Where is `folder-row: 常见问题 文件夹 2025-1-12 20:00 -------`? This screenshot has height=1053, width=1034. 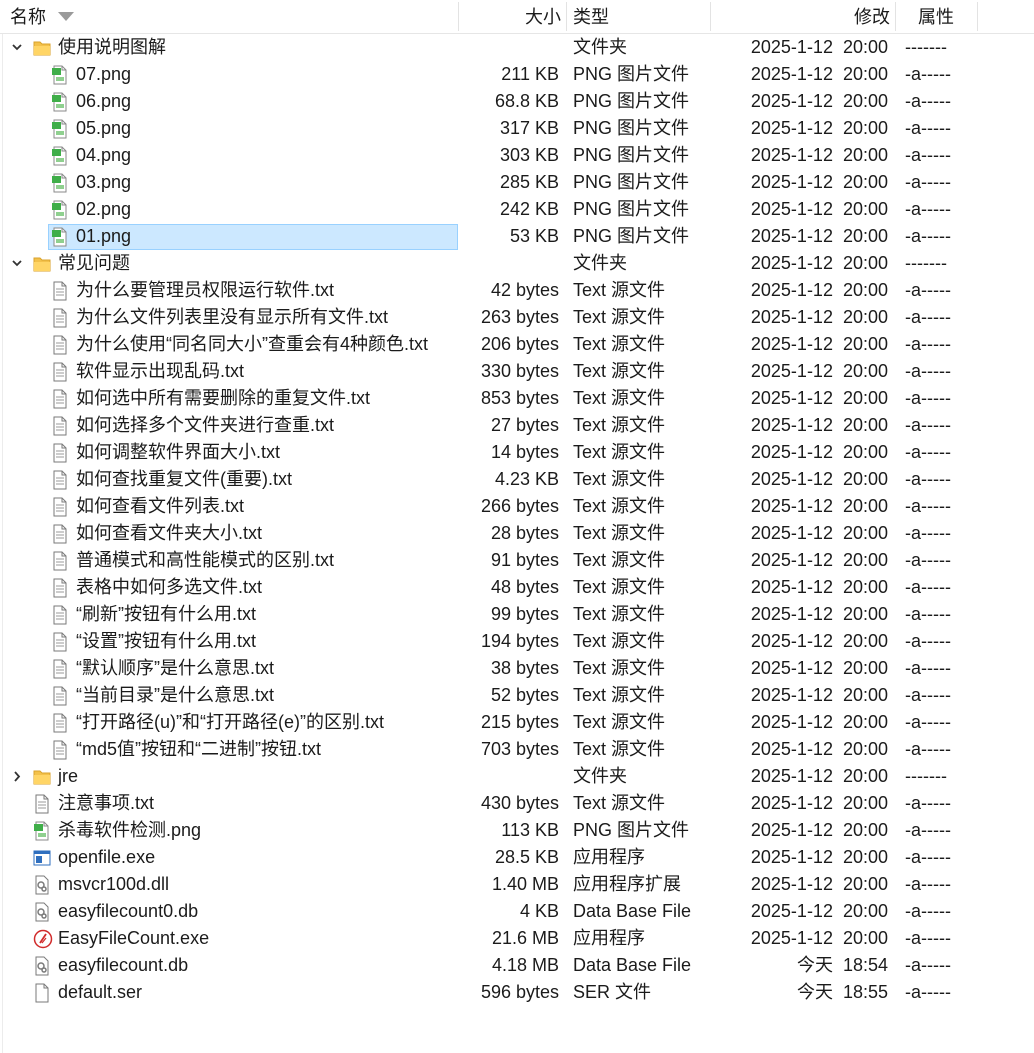 folder-row: 常见问题 文件夹 2025-1-12 20:00 ------- is located at coordinates (517, 263).